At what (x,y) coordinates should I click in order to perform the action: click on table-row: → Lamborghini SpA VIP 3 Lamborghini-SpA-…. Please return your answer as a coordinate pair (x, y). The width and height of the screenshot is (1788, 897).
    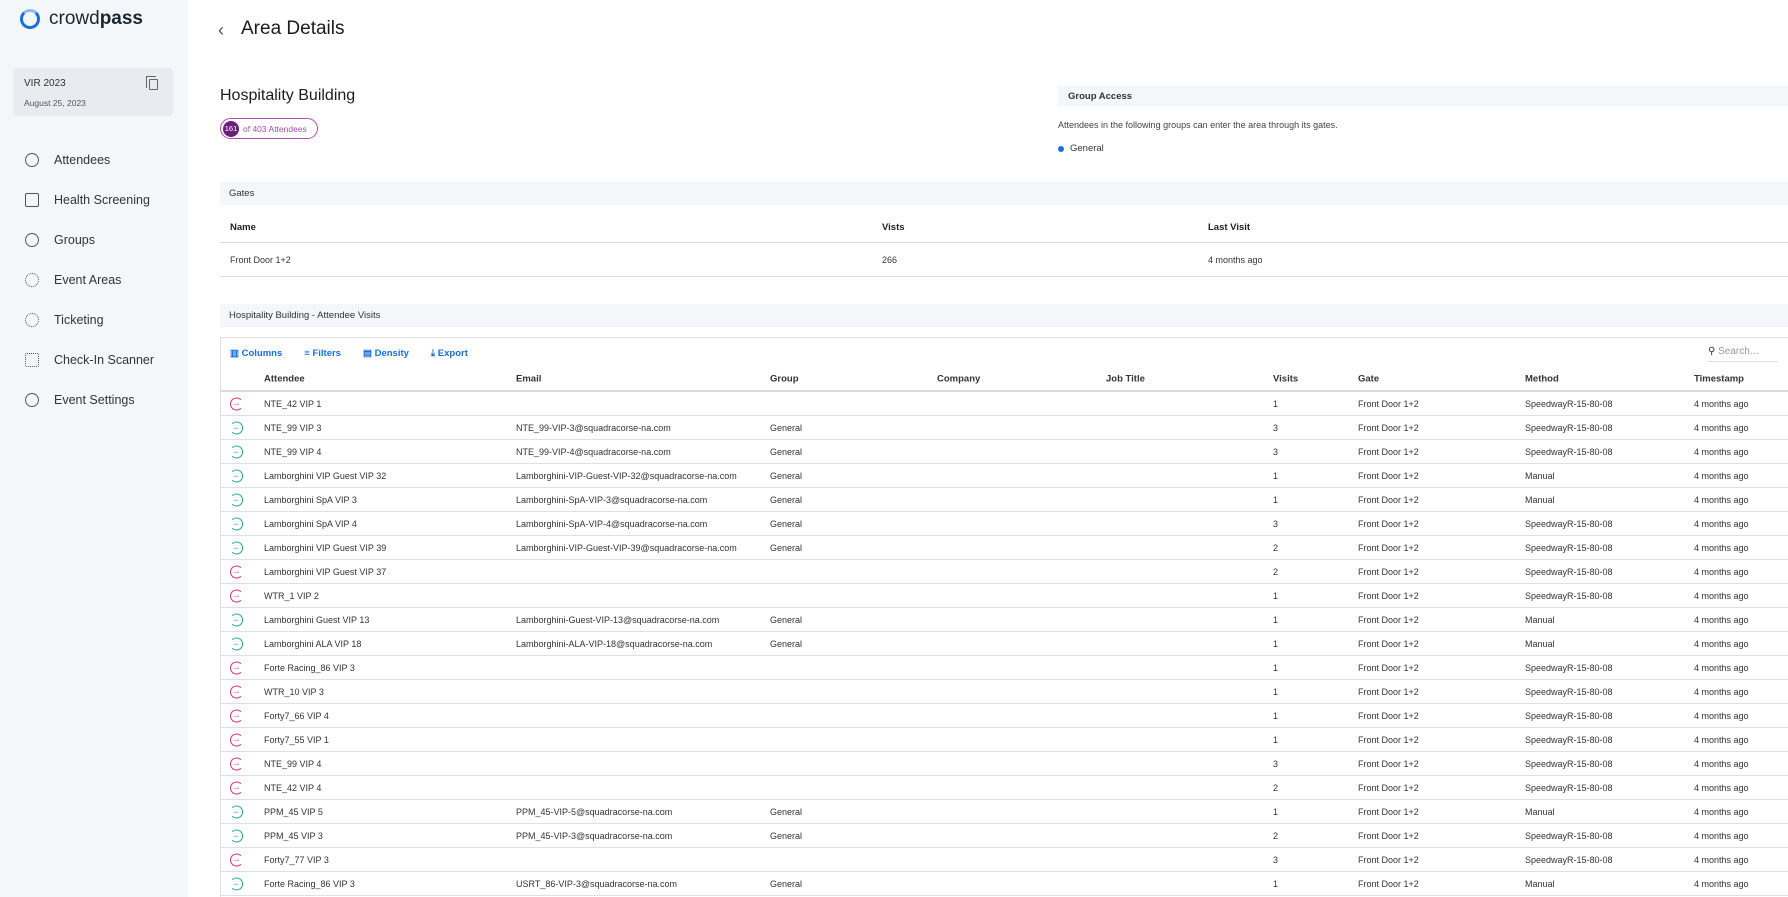
    Looking at the image, I should click on (1004, 500).